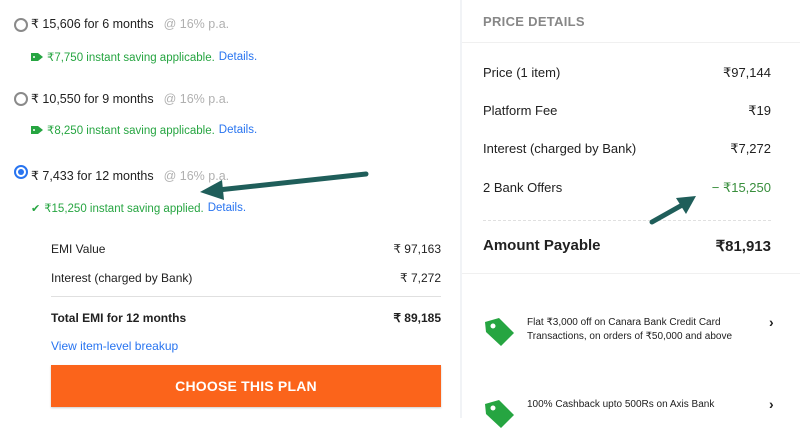  I want to click on choose-plan-button: CHOOSE THIS PLAN, so click(246, 386).